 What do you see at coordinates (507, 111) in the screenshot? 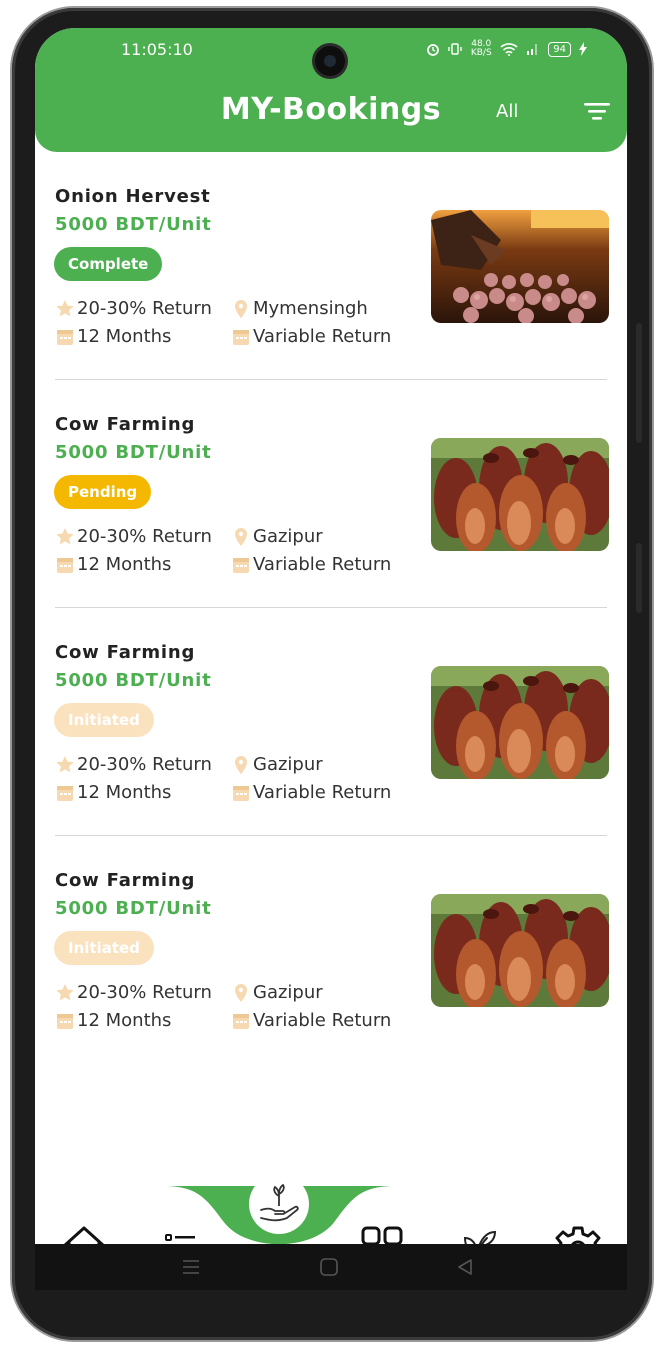
I see `filter-all-button: All` at bounding box center [507, 111].